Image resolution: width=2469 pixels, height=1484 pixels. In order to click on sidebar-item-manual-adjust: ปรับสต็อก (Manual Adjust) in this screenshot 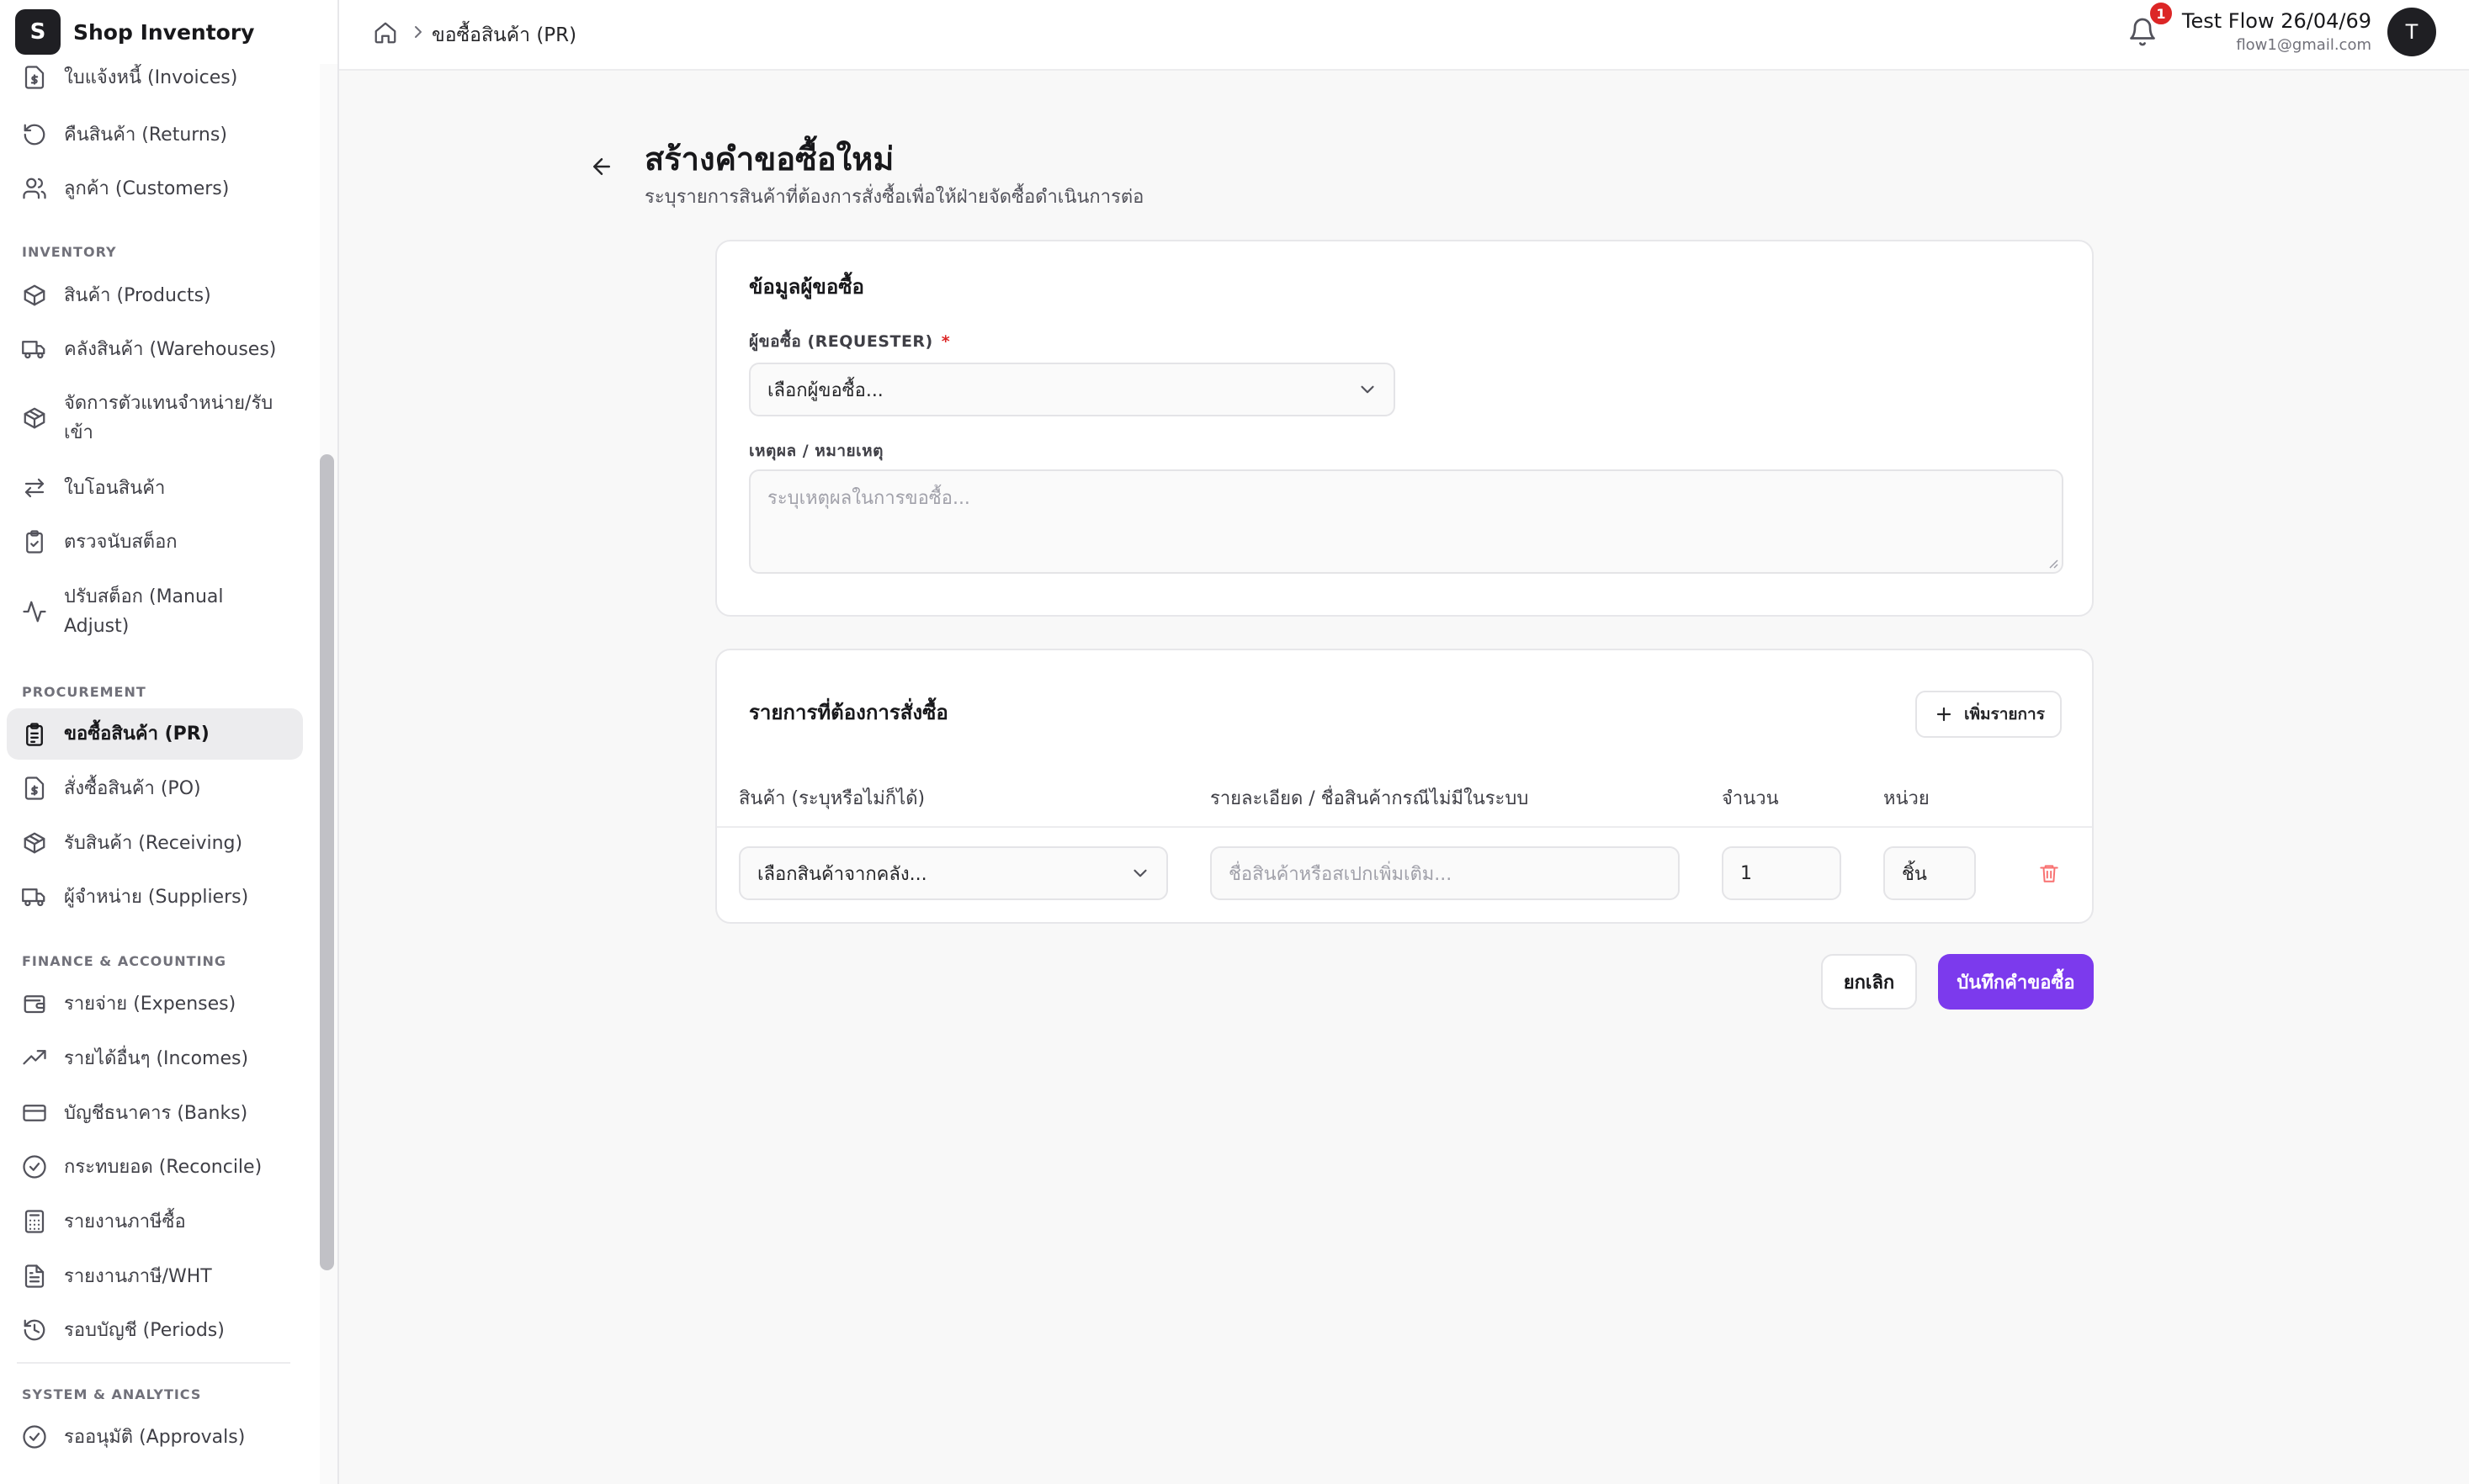, I will do `click(155, 611)`.